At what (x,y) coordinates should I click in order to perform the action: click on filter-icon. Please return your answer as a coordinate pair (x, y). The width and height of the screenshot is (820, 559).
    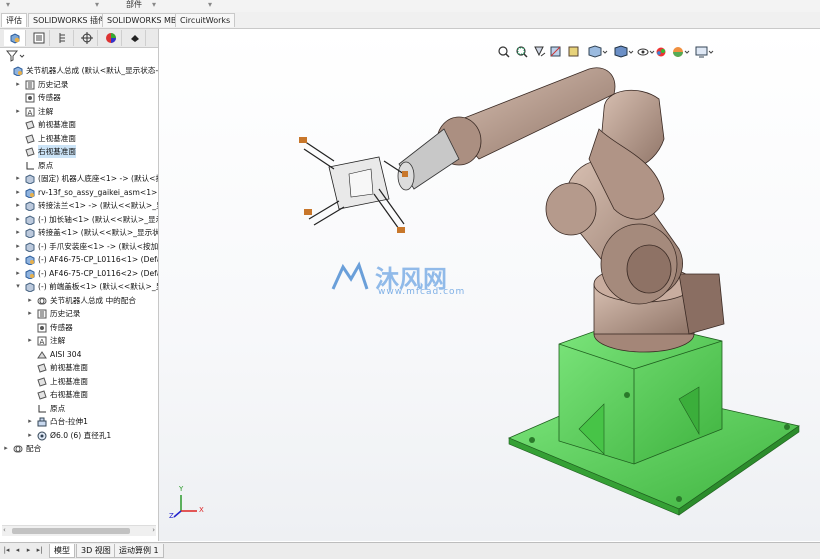
    Looking at the image, I should click on (15, 56).